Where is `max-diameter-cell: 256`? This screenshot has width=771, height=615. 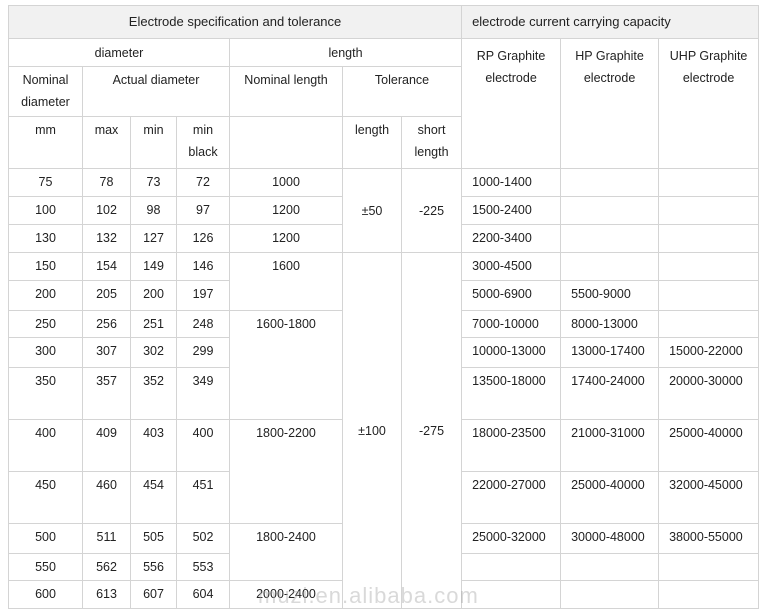 max-diameter-cell: 256 is located at coordinates (106, 324).